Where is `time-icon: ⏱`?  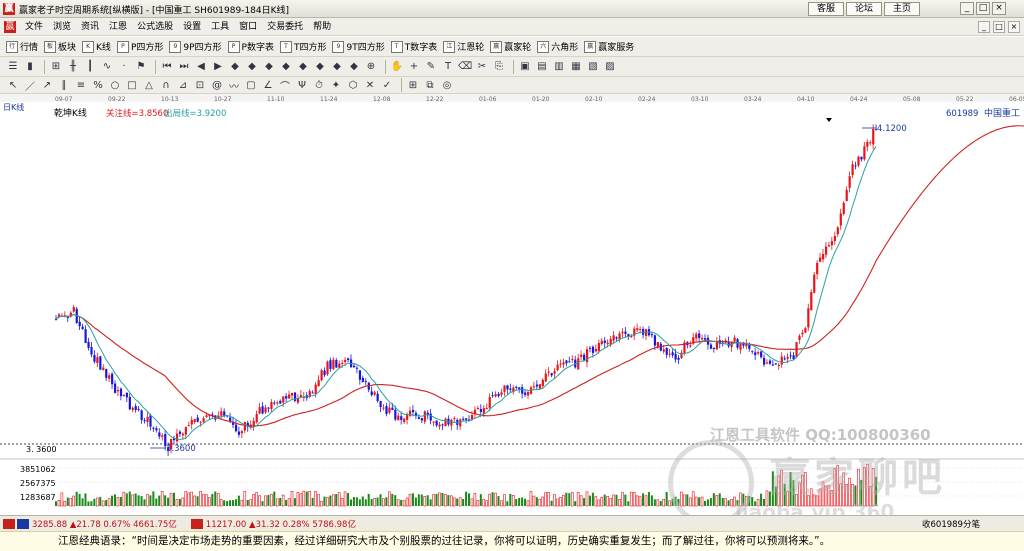
time-icon: ⏱ is located at coordinates (319, 85).